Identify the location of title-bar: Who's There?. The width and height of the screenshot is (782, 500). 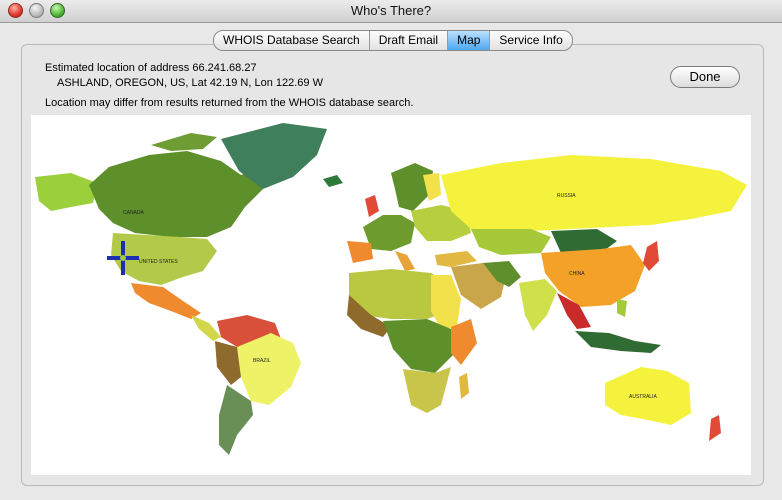
(391, 11).